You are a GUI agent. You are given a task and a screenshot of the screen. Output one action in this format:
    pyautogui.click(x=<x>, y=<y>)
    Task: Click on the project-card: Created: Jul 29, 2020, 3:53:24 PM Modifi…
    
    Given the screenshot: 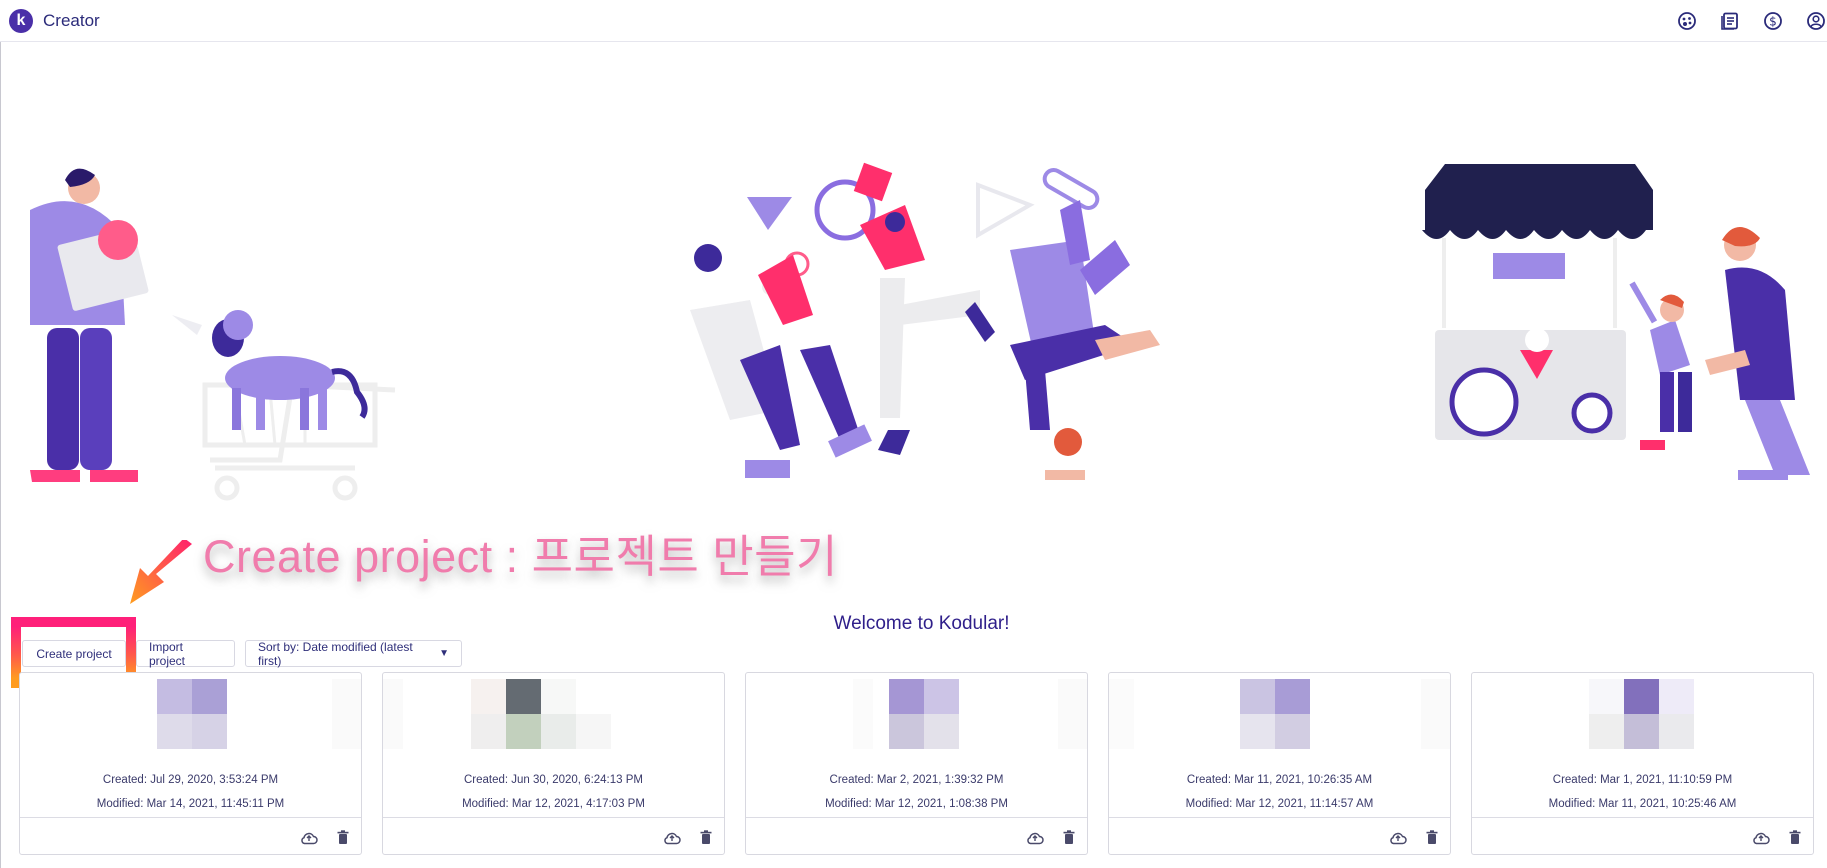 What is the action you would take?
    pyautogui.click(x=190, y=763)
    